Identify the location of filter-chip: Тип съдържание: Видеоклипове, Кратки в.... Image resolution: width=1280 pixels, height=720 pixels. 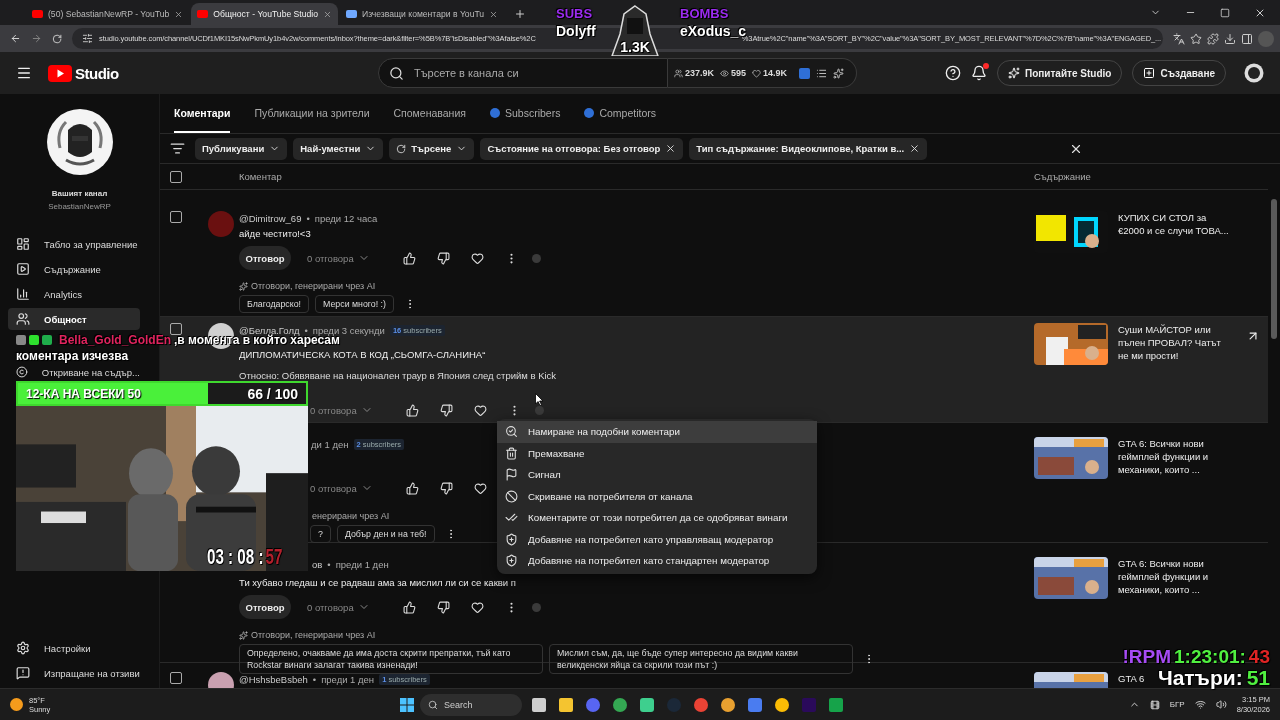
(808, 148).